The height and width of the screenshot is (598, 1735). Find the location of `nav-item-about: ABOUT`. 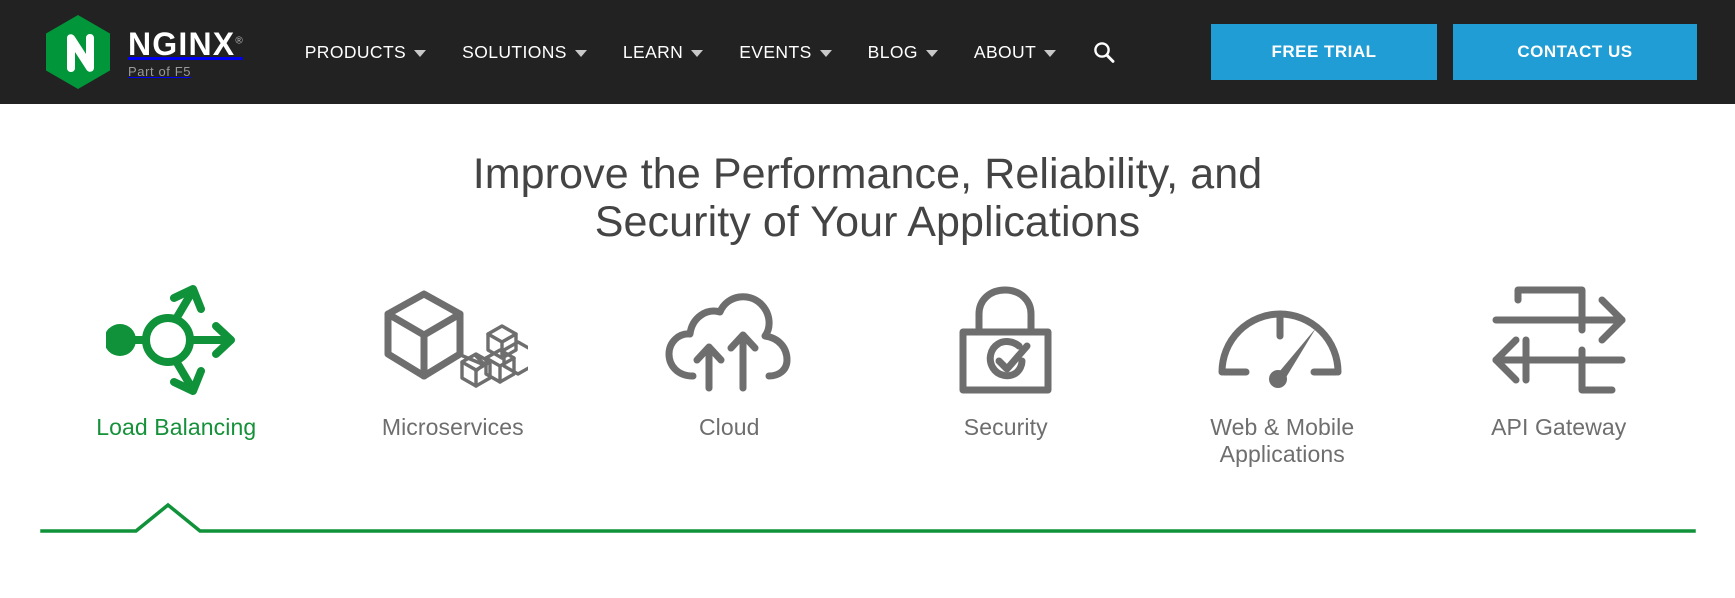

nav-item-about: ABOUT is located at coordinates (1015, 52).